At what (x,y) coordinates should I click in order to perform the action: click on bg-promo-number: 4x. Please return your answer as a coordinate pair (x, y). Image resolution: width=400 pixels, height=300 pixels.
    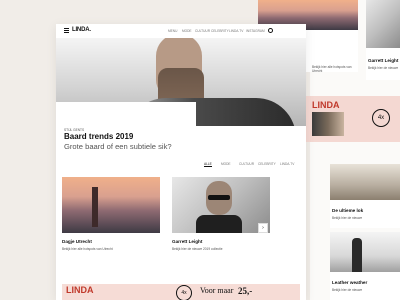
    Looking at the image, I should click on (381, 118).